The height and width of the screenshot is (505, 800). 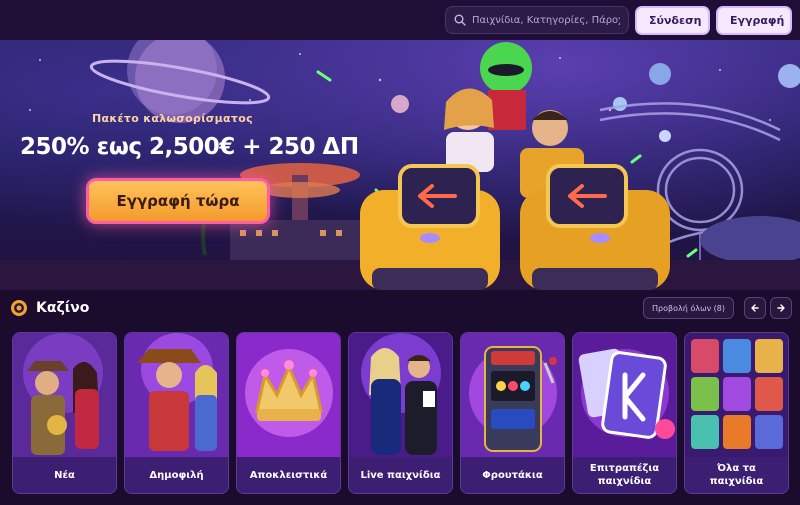 I want to click on register-now-button: Εγγραφή τώρα, so click(x=178, y=201).